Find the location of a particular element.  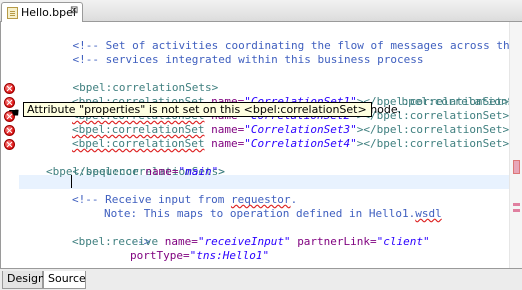

code-line: </bpel:correlationSets> is located at coordinates (135, 164).